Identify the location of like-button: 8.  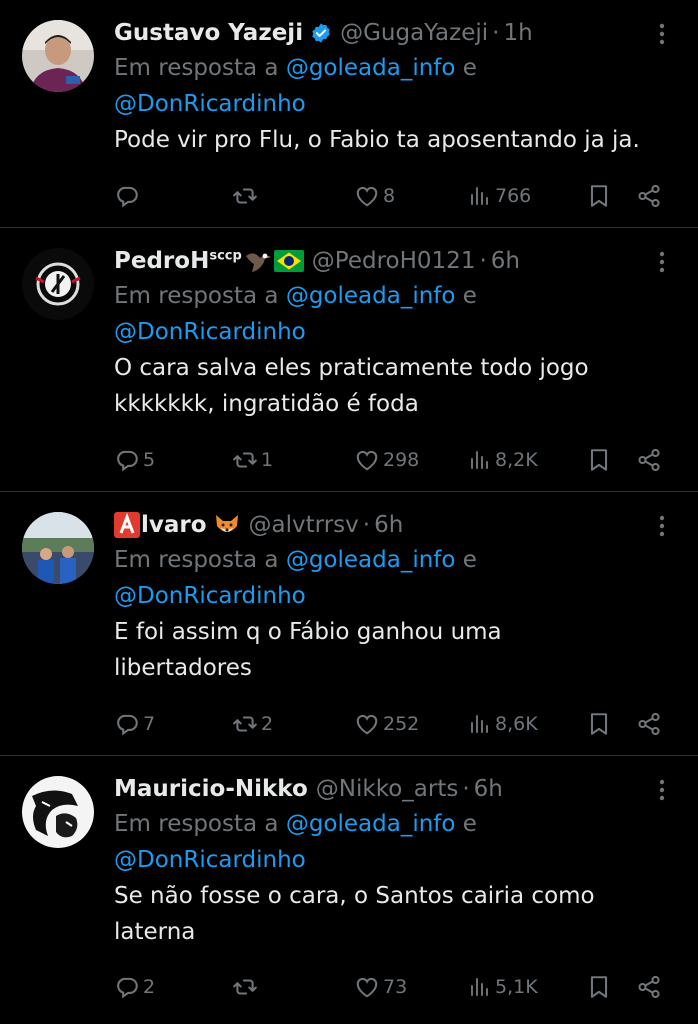
(374, 196).